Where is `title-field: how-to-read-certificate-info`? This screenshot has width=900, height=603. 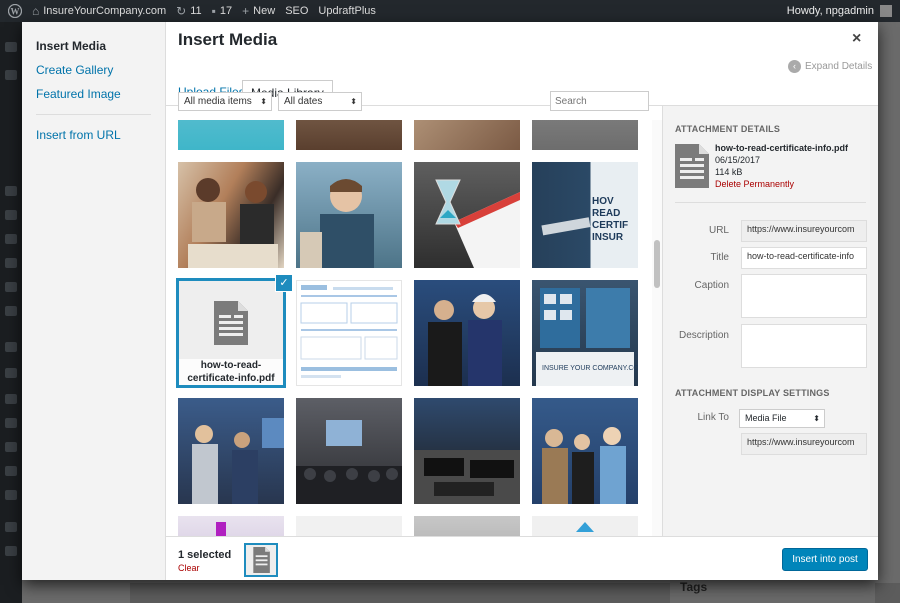 title-field: how-to-read-certificate-info is located at coordinates (804, 258).